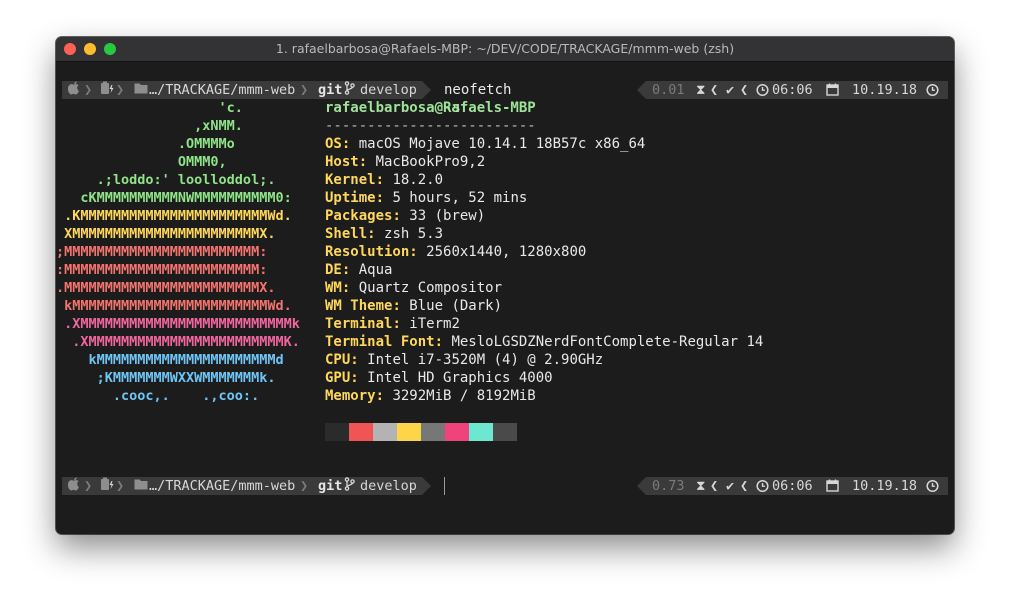 This screenshot has width=1010, height=607. I want to click on info-value: zsh 5.3, so click(414, 234).